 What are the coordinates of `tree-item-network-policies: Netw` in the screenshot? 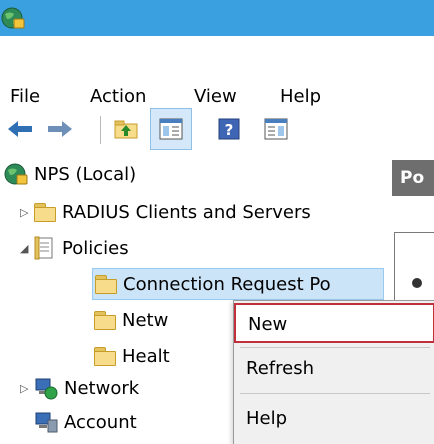 It's located at (131, 320).